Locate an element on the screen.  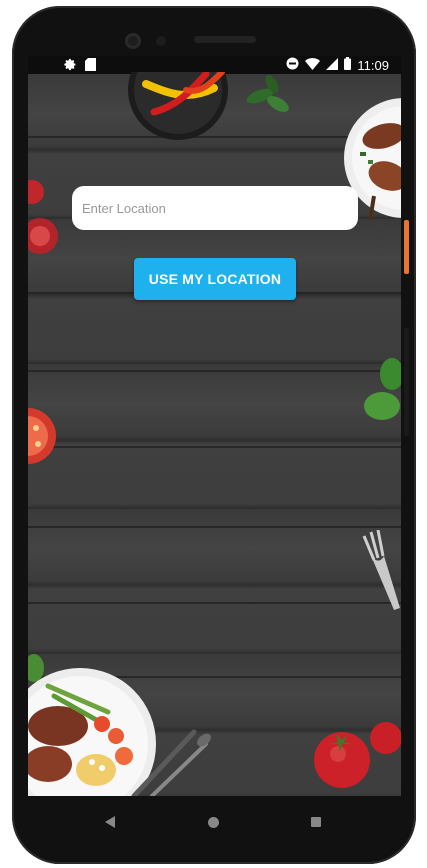
fork-image is located at coordinates (381, 570).